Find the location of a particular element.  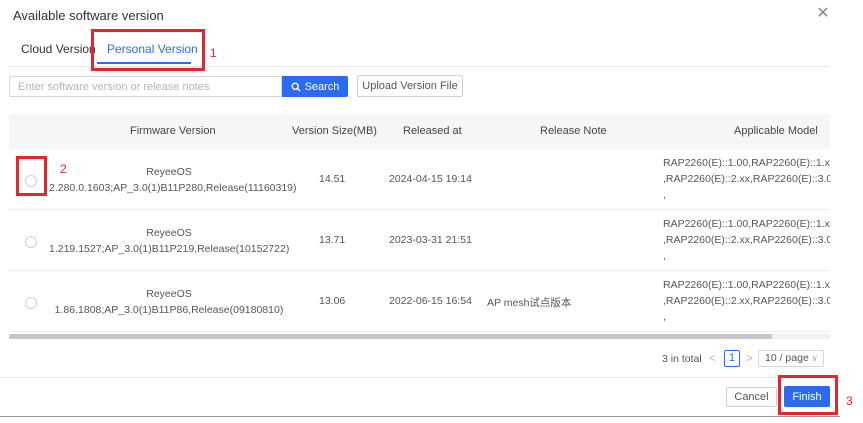

search-input is located at coordinates (145, 86).